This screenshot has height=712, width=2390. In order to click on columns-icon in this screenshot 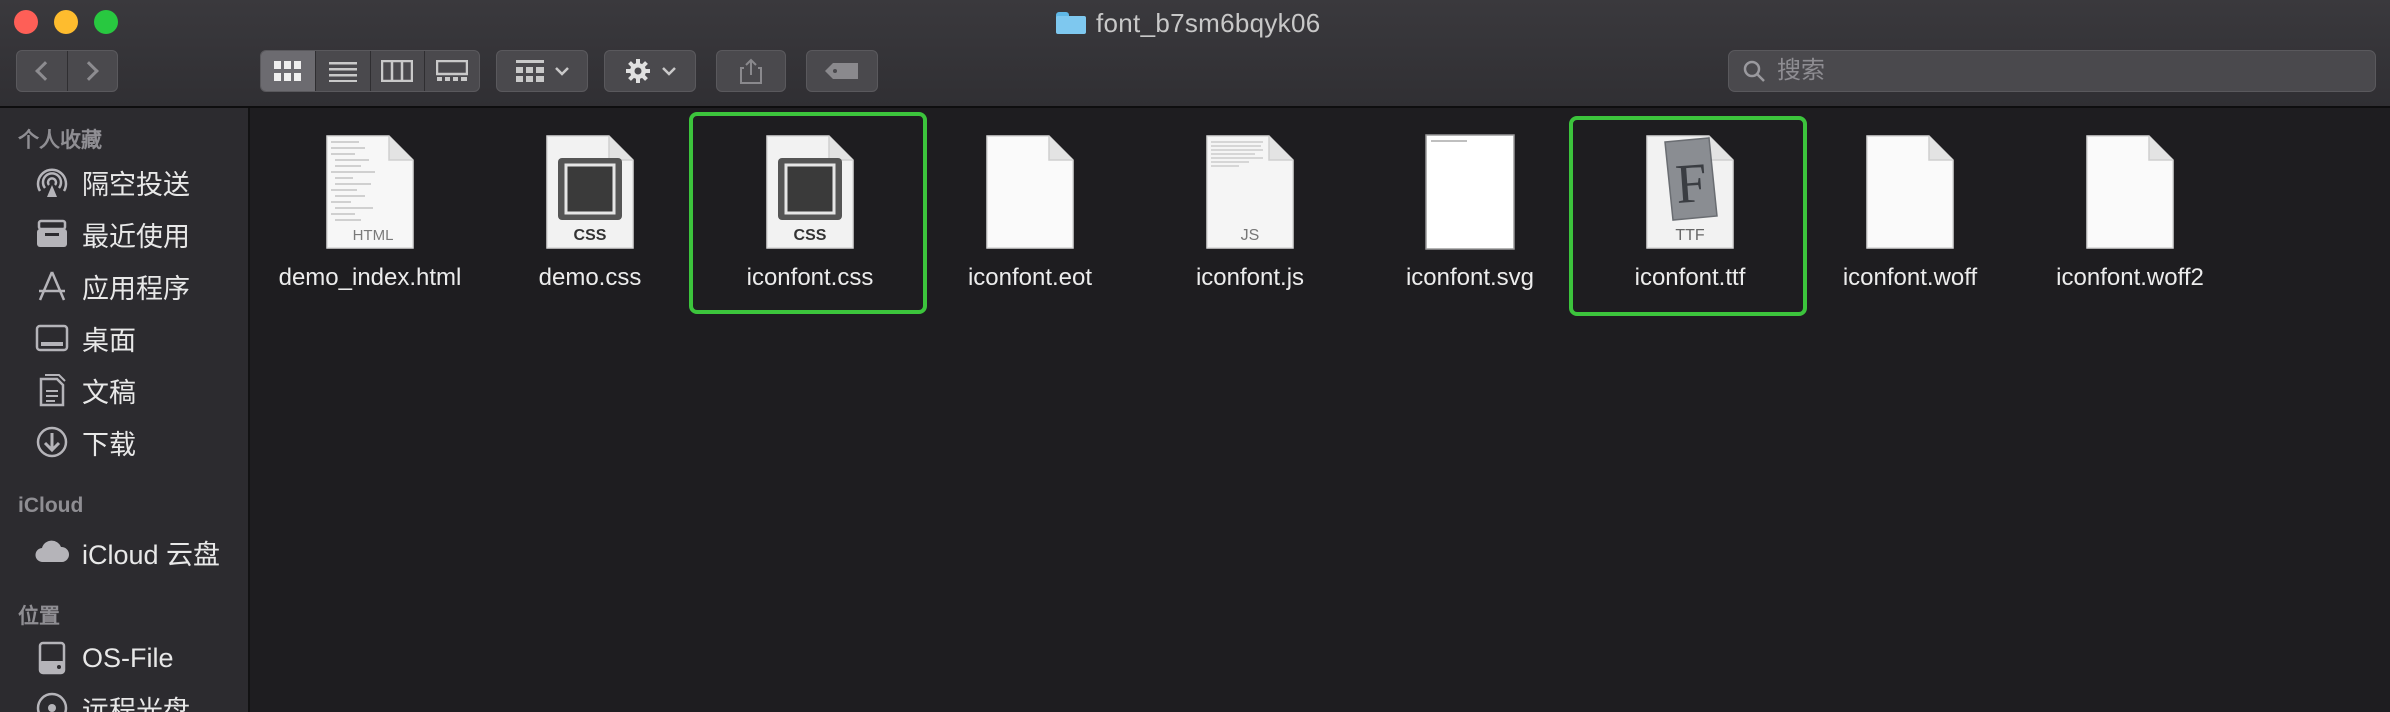, I will do `click(397, 71)`.